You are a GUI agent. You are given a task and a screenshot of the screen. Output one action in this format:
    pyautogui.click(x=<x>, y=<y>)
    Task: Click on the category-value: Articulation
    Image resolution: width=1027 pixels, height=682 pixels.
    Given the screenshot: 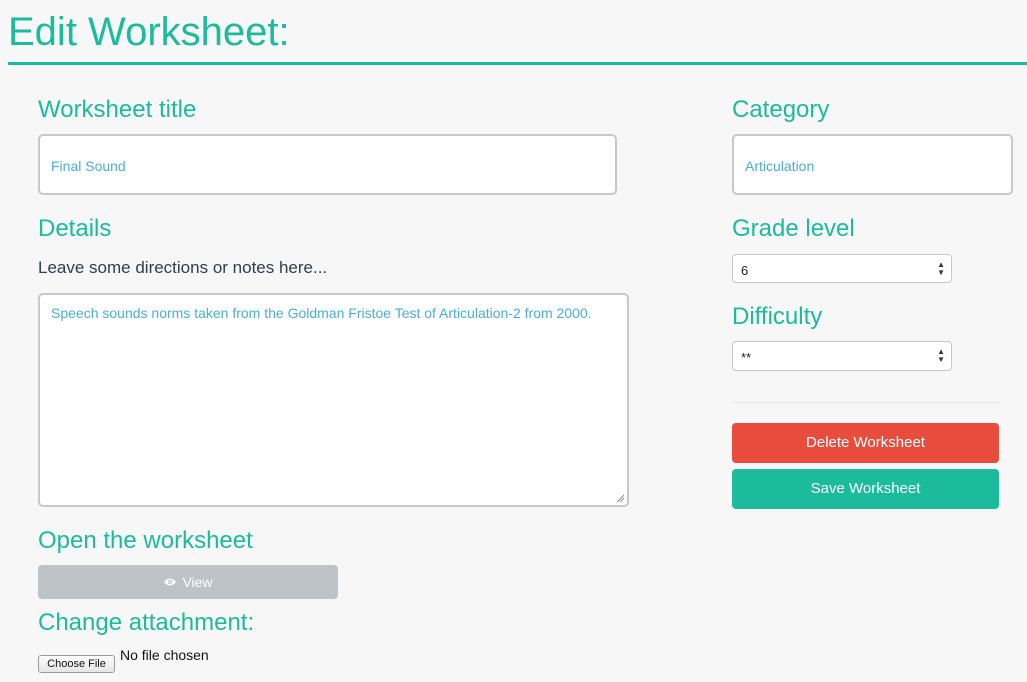 What is the action you would take?
    pyautogui.click(x=780, y=166)
    